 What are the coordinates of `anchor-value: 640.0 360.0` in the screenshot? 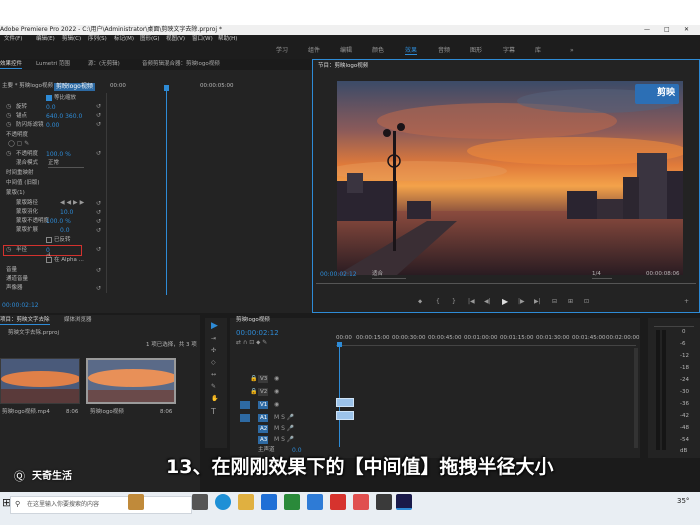 It's located at (64, 117).